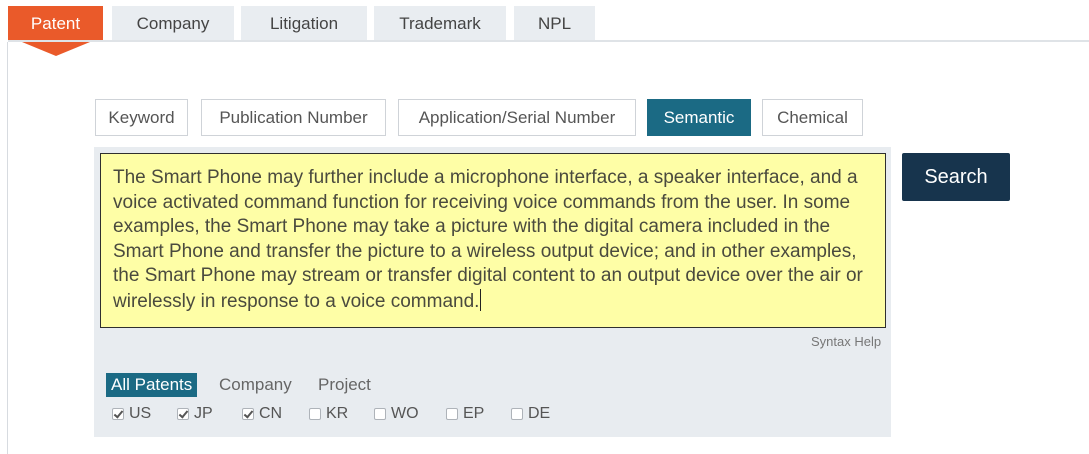  What do you see at coordinates (554, 24) in the screenshot?
I see `tab-npl: NPL` at bounding box center [554, 24].